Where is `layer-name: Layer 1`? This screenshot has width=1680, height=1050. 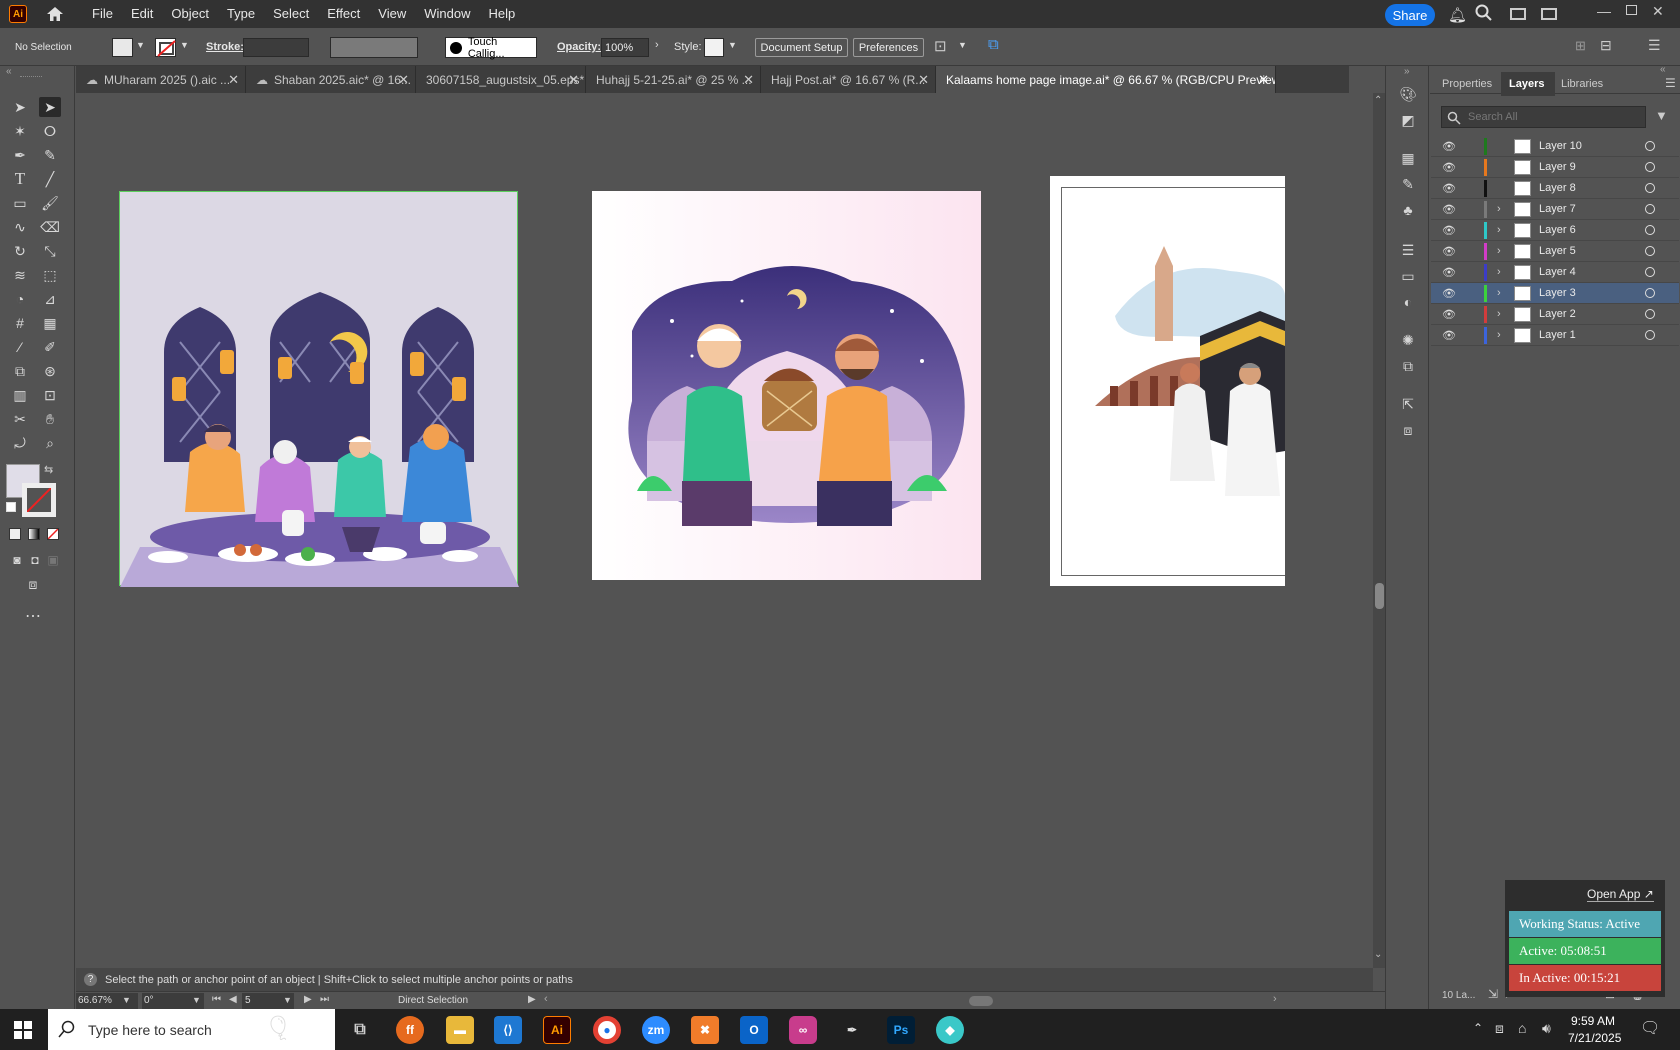
layer-name: Layer 1 is located at coordinates (1557, 335).